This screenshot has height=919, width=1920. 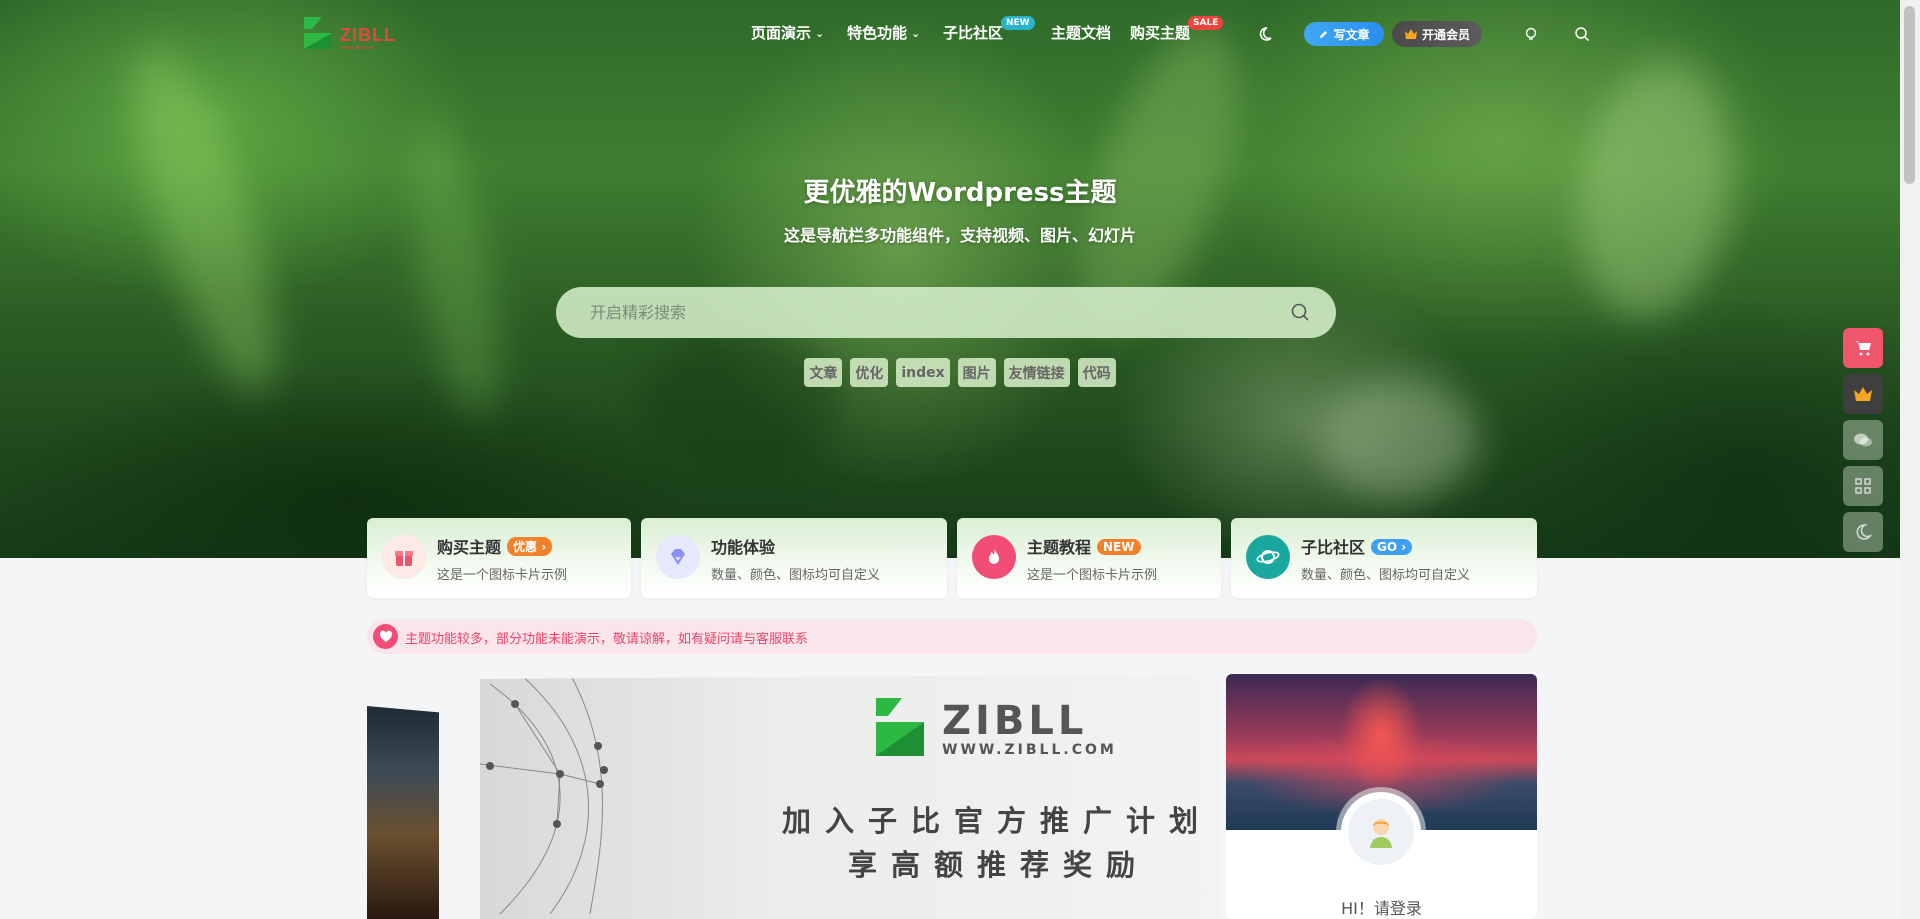 I want to click on scrollbar, so click(x=1910, y=459).